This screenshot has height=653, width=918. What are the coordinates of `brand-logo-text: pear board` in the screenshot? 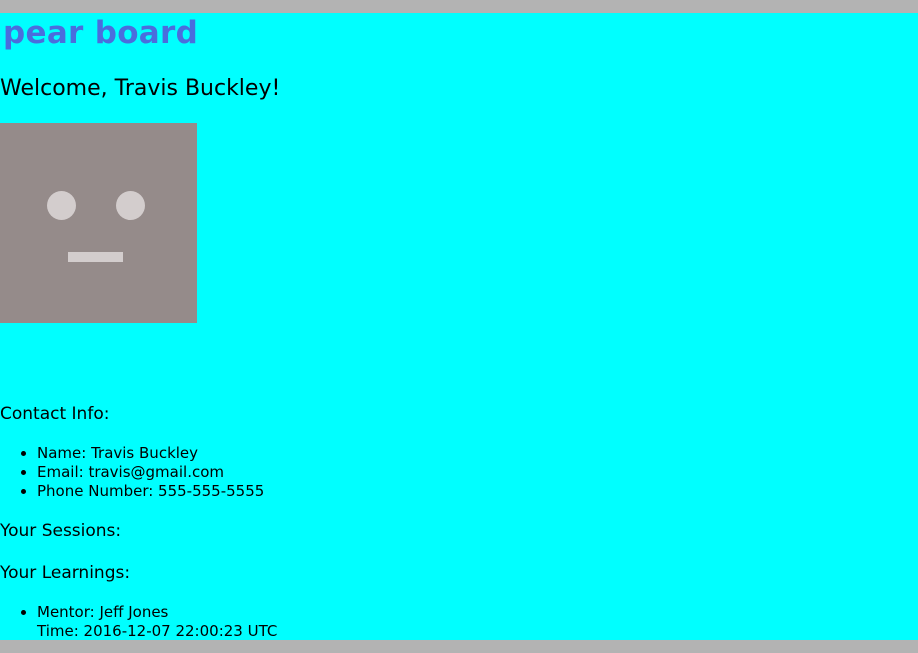 It's located at (100, 33).